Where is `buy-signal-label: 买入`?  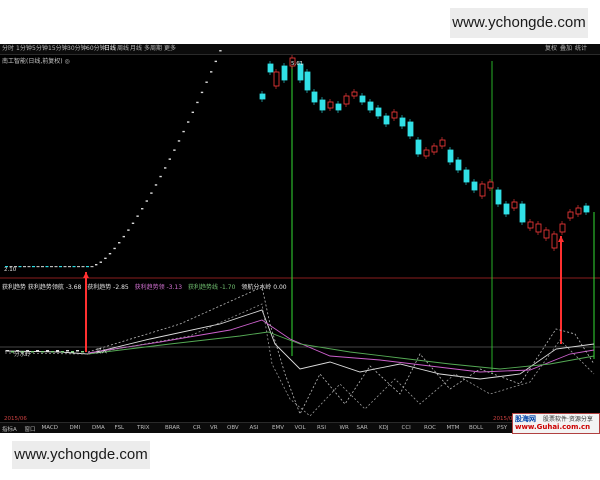
buy-signal-label: 买入 is located at coordinates (102, 352).